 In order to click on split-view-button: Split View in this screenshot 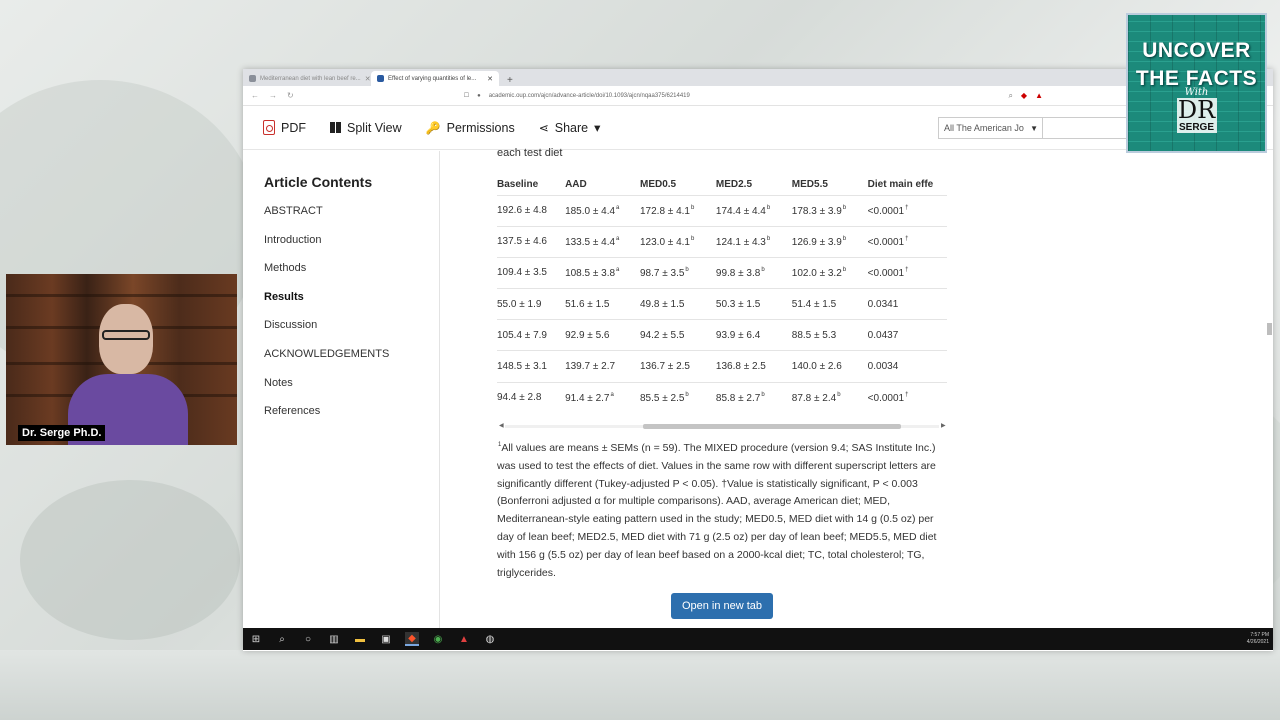, I will do `click(366, 128)`.